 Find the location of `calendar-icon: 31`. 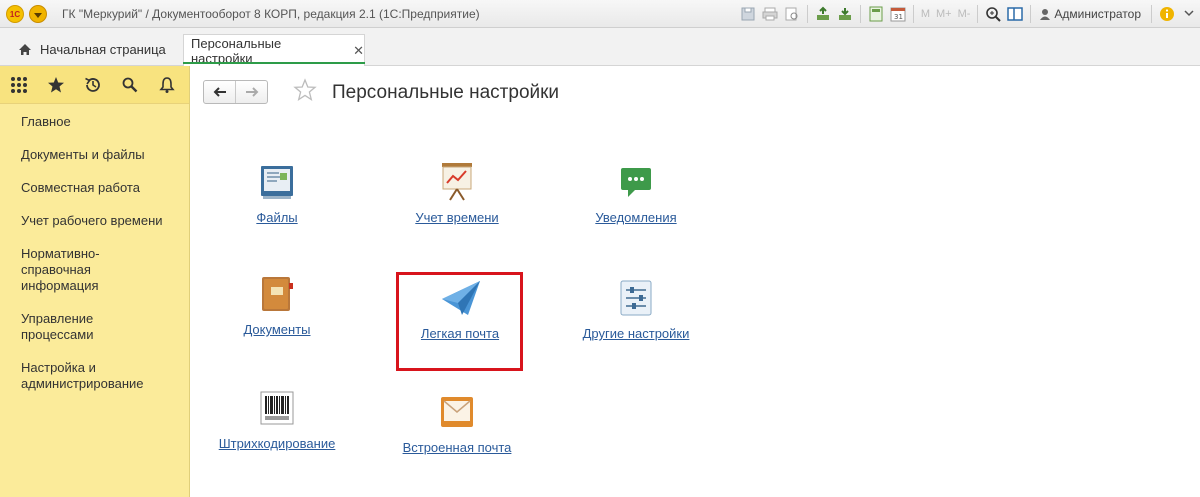

calendar-icon: 31 is located at coordinates (898, 14).